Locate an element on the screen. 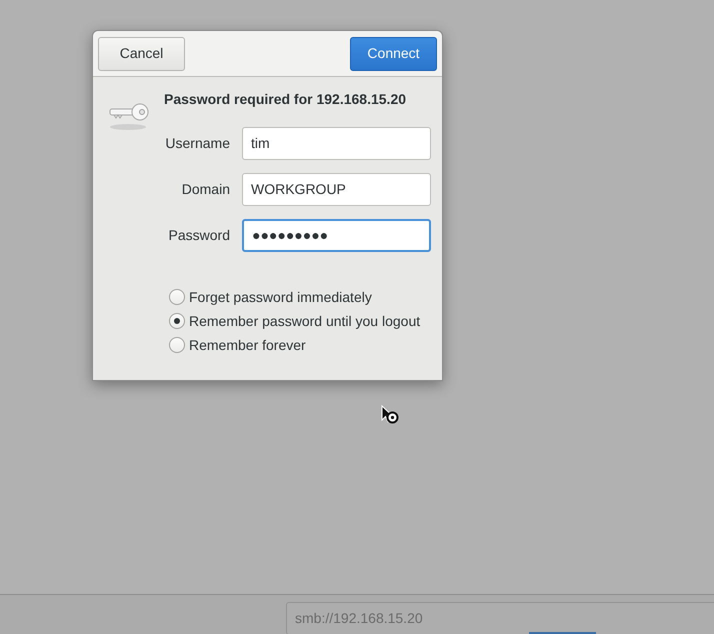 Image resolution: width=714 pixels, height=634 pixels. field-label: Password is located at coordinates (199, 235).